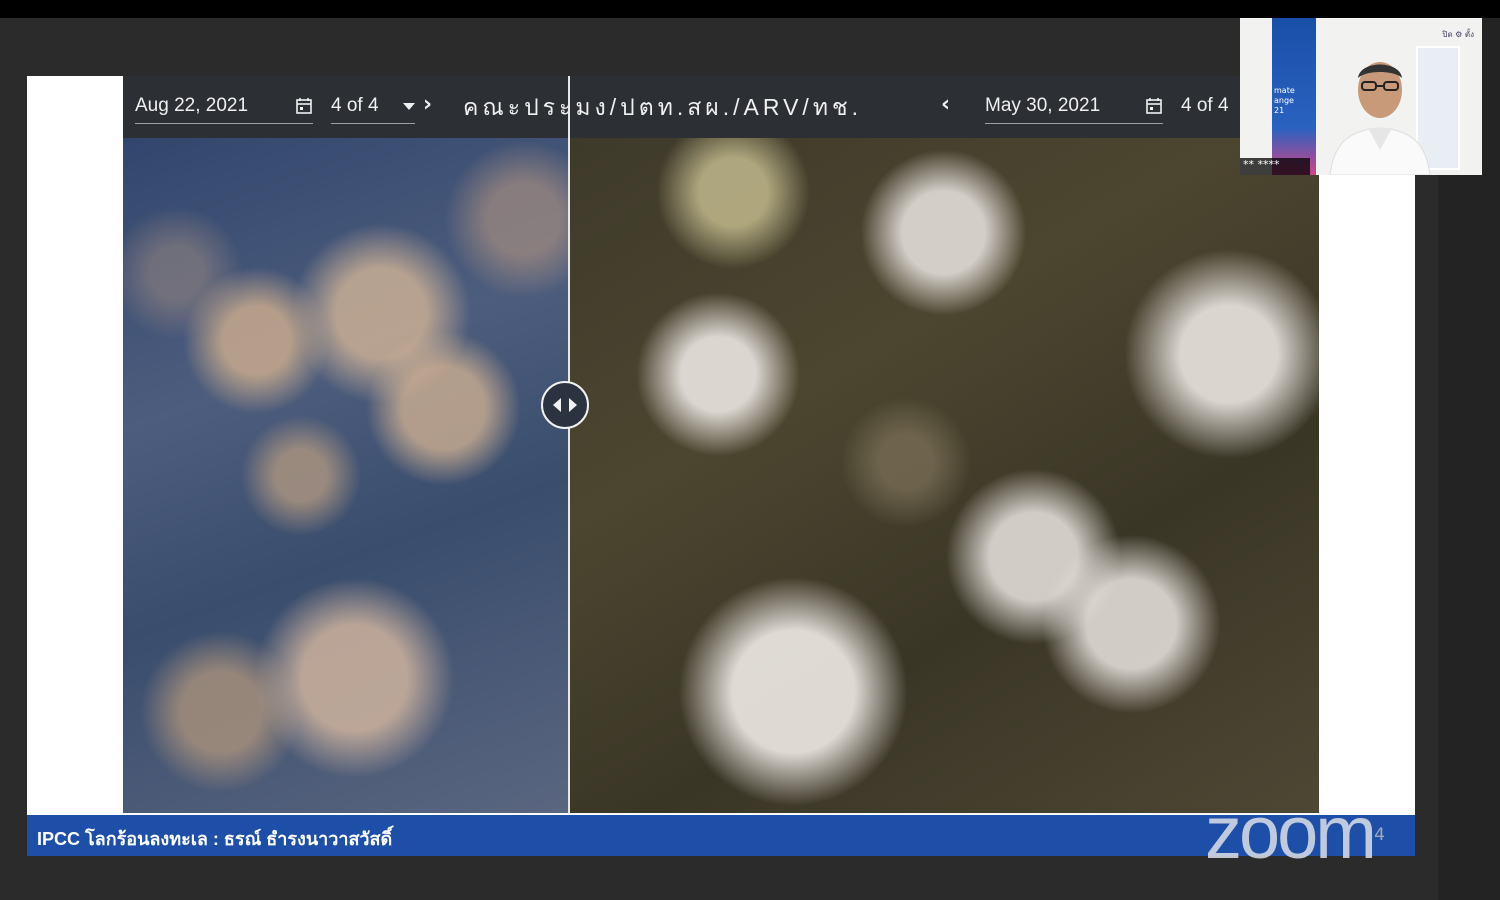 The image size is (1500, 900). I want to click on image-credit: คณะประมง/ปตท.สผ./ARV/ทช., so click(662, 107).